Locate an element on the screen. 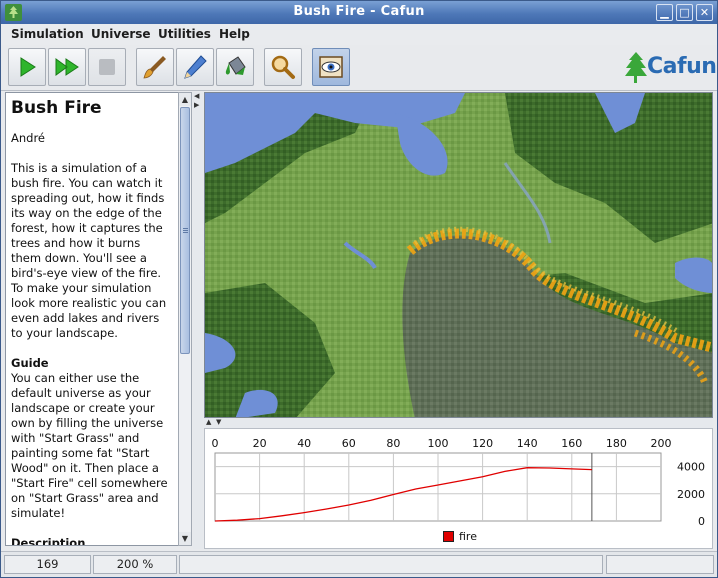 The width and height of the screenshot is (718, 578). status-bar: 169 200 % is located at coordinates (359, 564).